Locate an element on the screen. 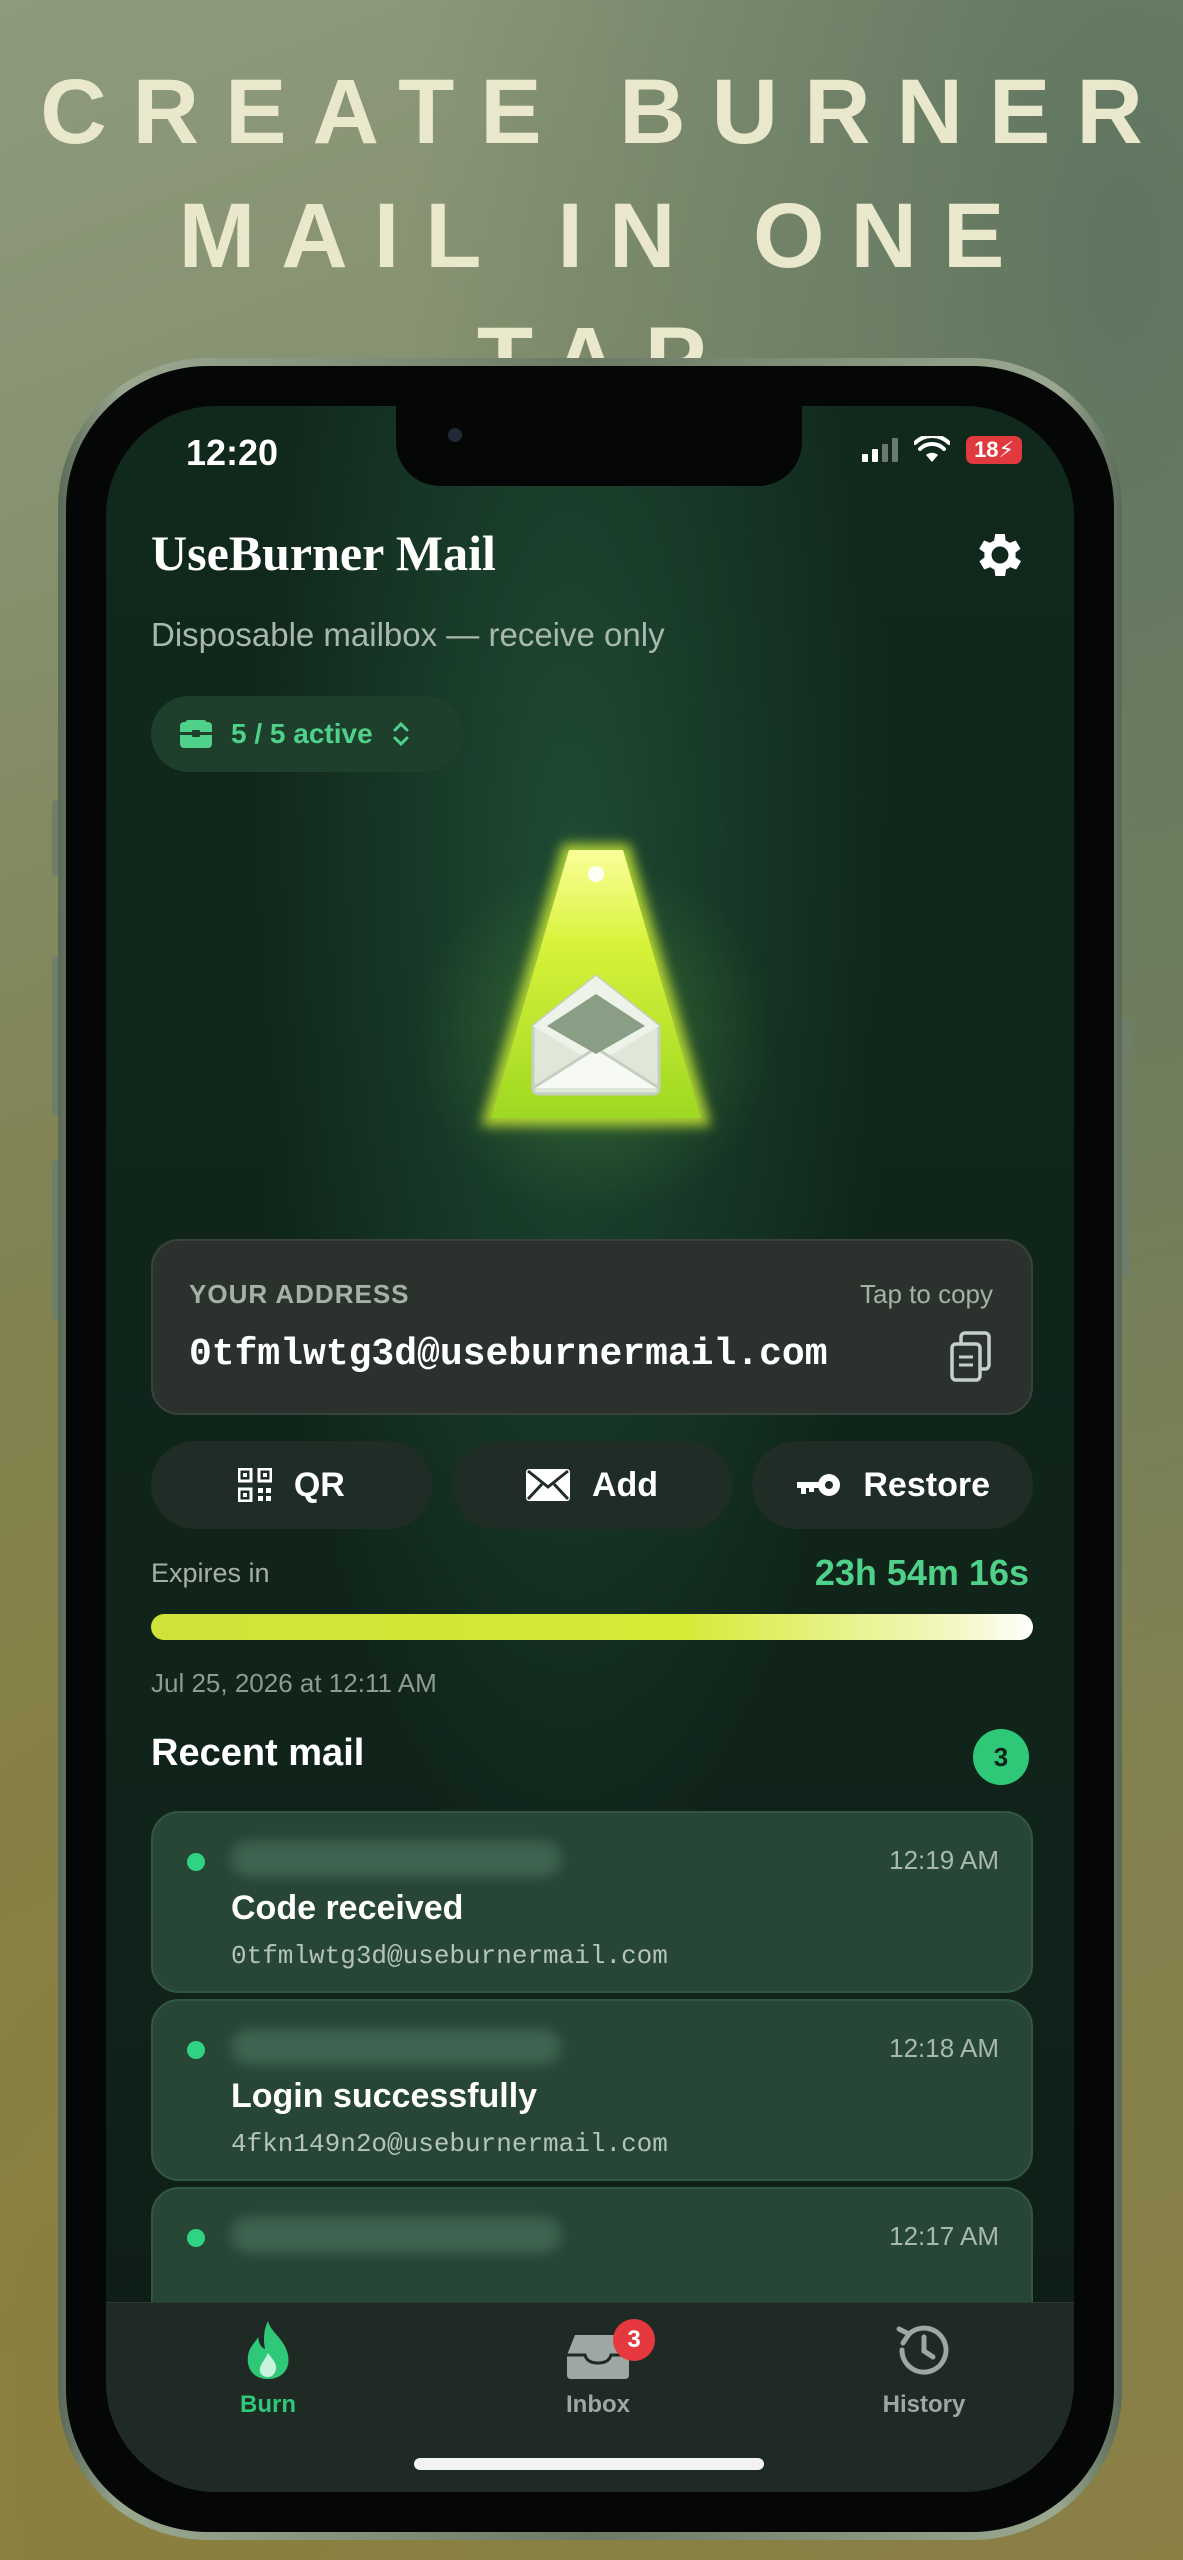 This screenshot has width=1183, height=2560. inbox-unread-badge: 3 is located at coordinates (634, 2340).